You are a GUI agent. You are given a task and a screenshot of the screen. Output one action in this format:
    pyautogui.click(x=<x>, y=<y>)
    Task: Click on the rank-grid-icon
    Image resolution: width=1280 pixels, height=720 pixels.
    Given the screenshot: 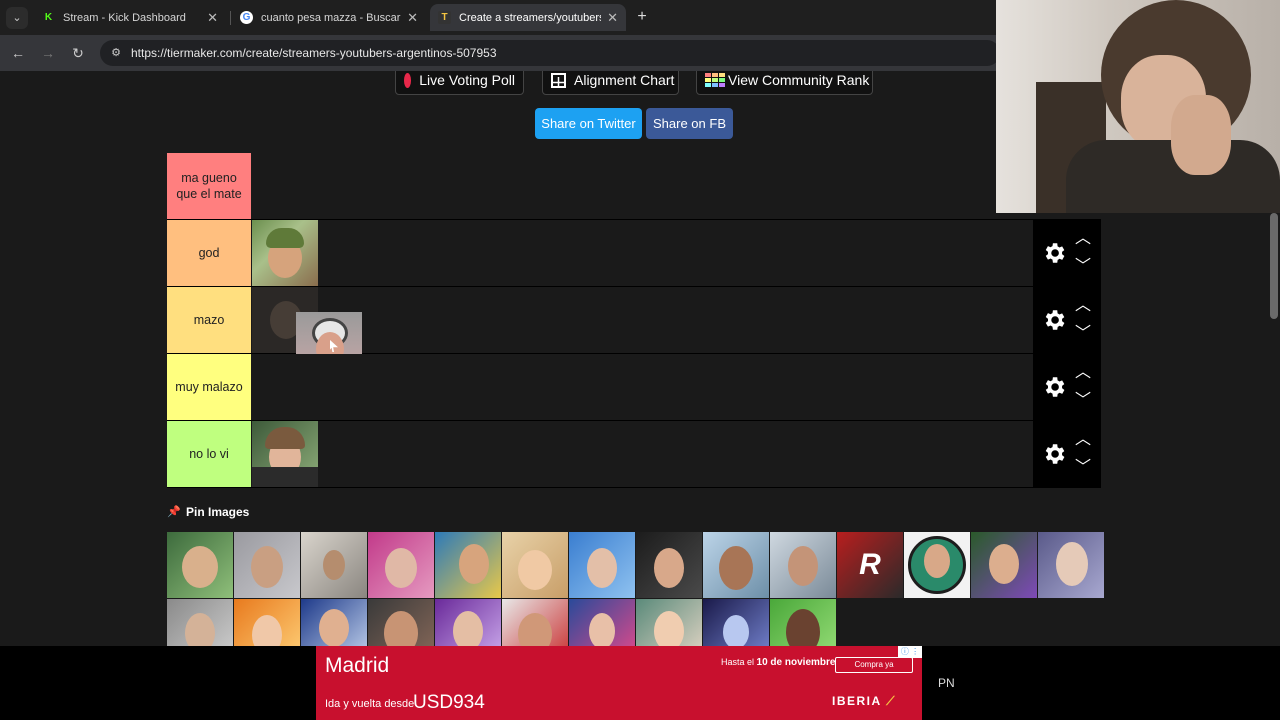 What is the action you would take?
    pyautogui.click(x=715, y=80)
    